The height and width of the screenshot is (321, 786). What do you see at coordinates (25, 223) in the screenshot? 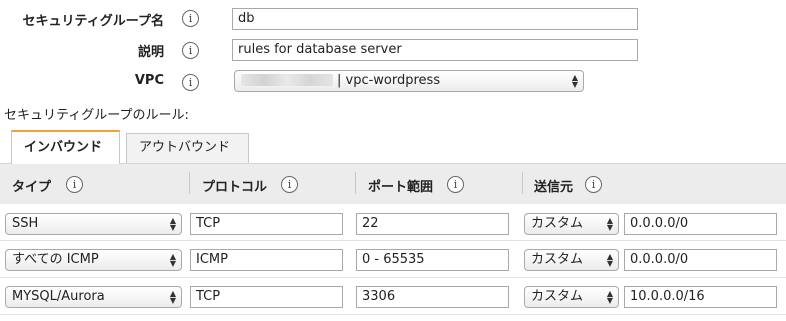
I see `row-type-value: SSH` at bounding box center [25, 223].